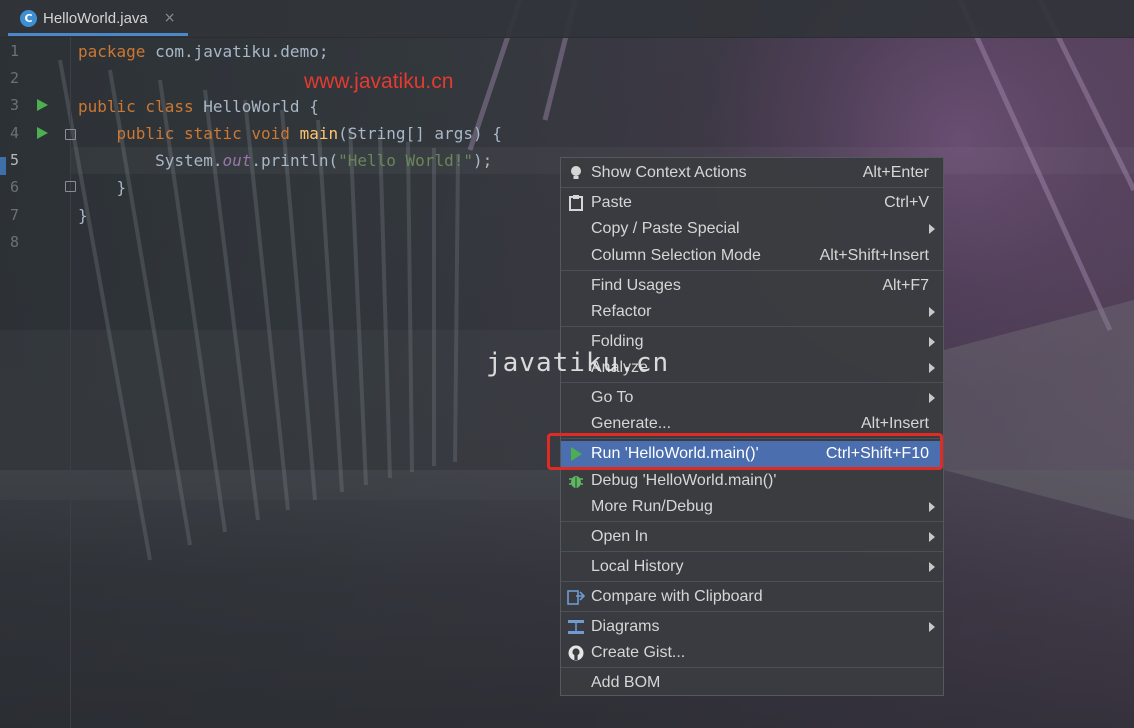 This screenshot has height=728, width=1134. Describe the element at coordinates (576, 627) in the screenshot. I see `diagram-icon` at that location.